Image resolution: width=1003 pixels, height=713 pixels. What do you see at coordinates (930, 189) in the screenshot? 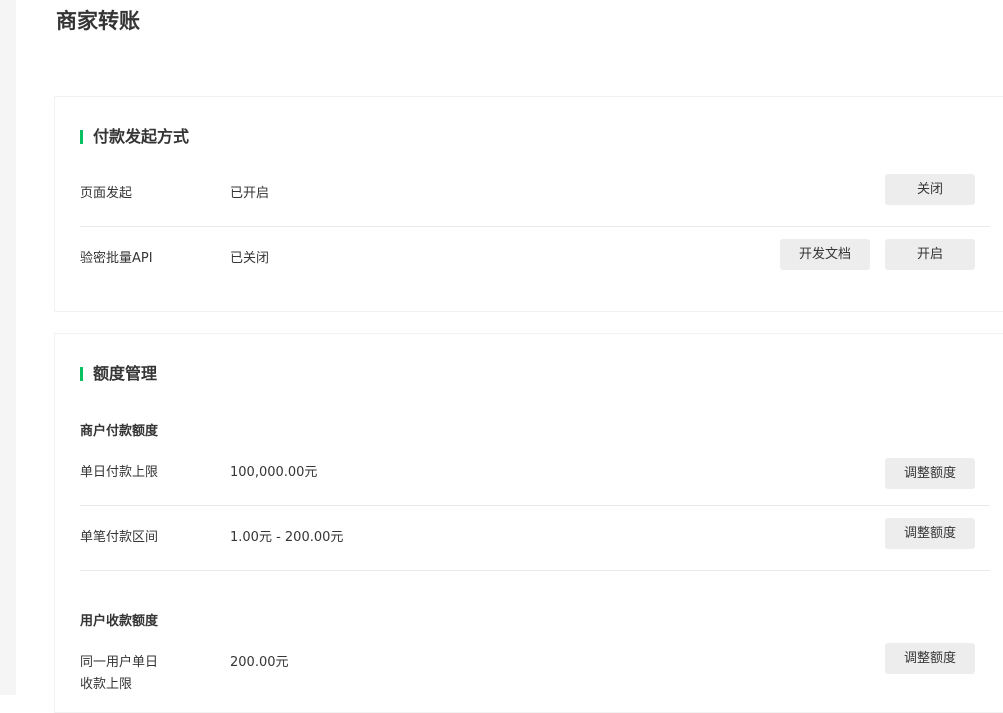
I see `page-initiate-close-button: 关闭` at bounding box center [930, 189].